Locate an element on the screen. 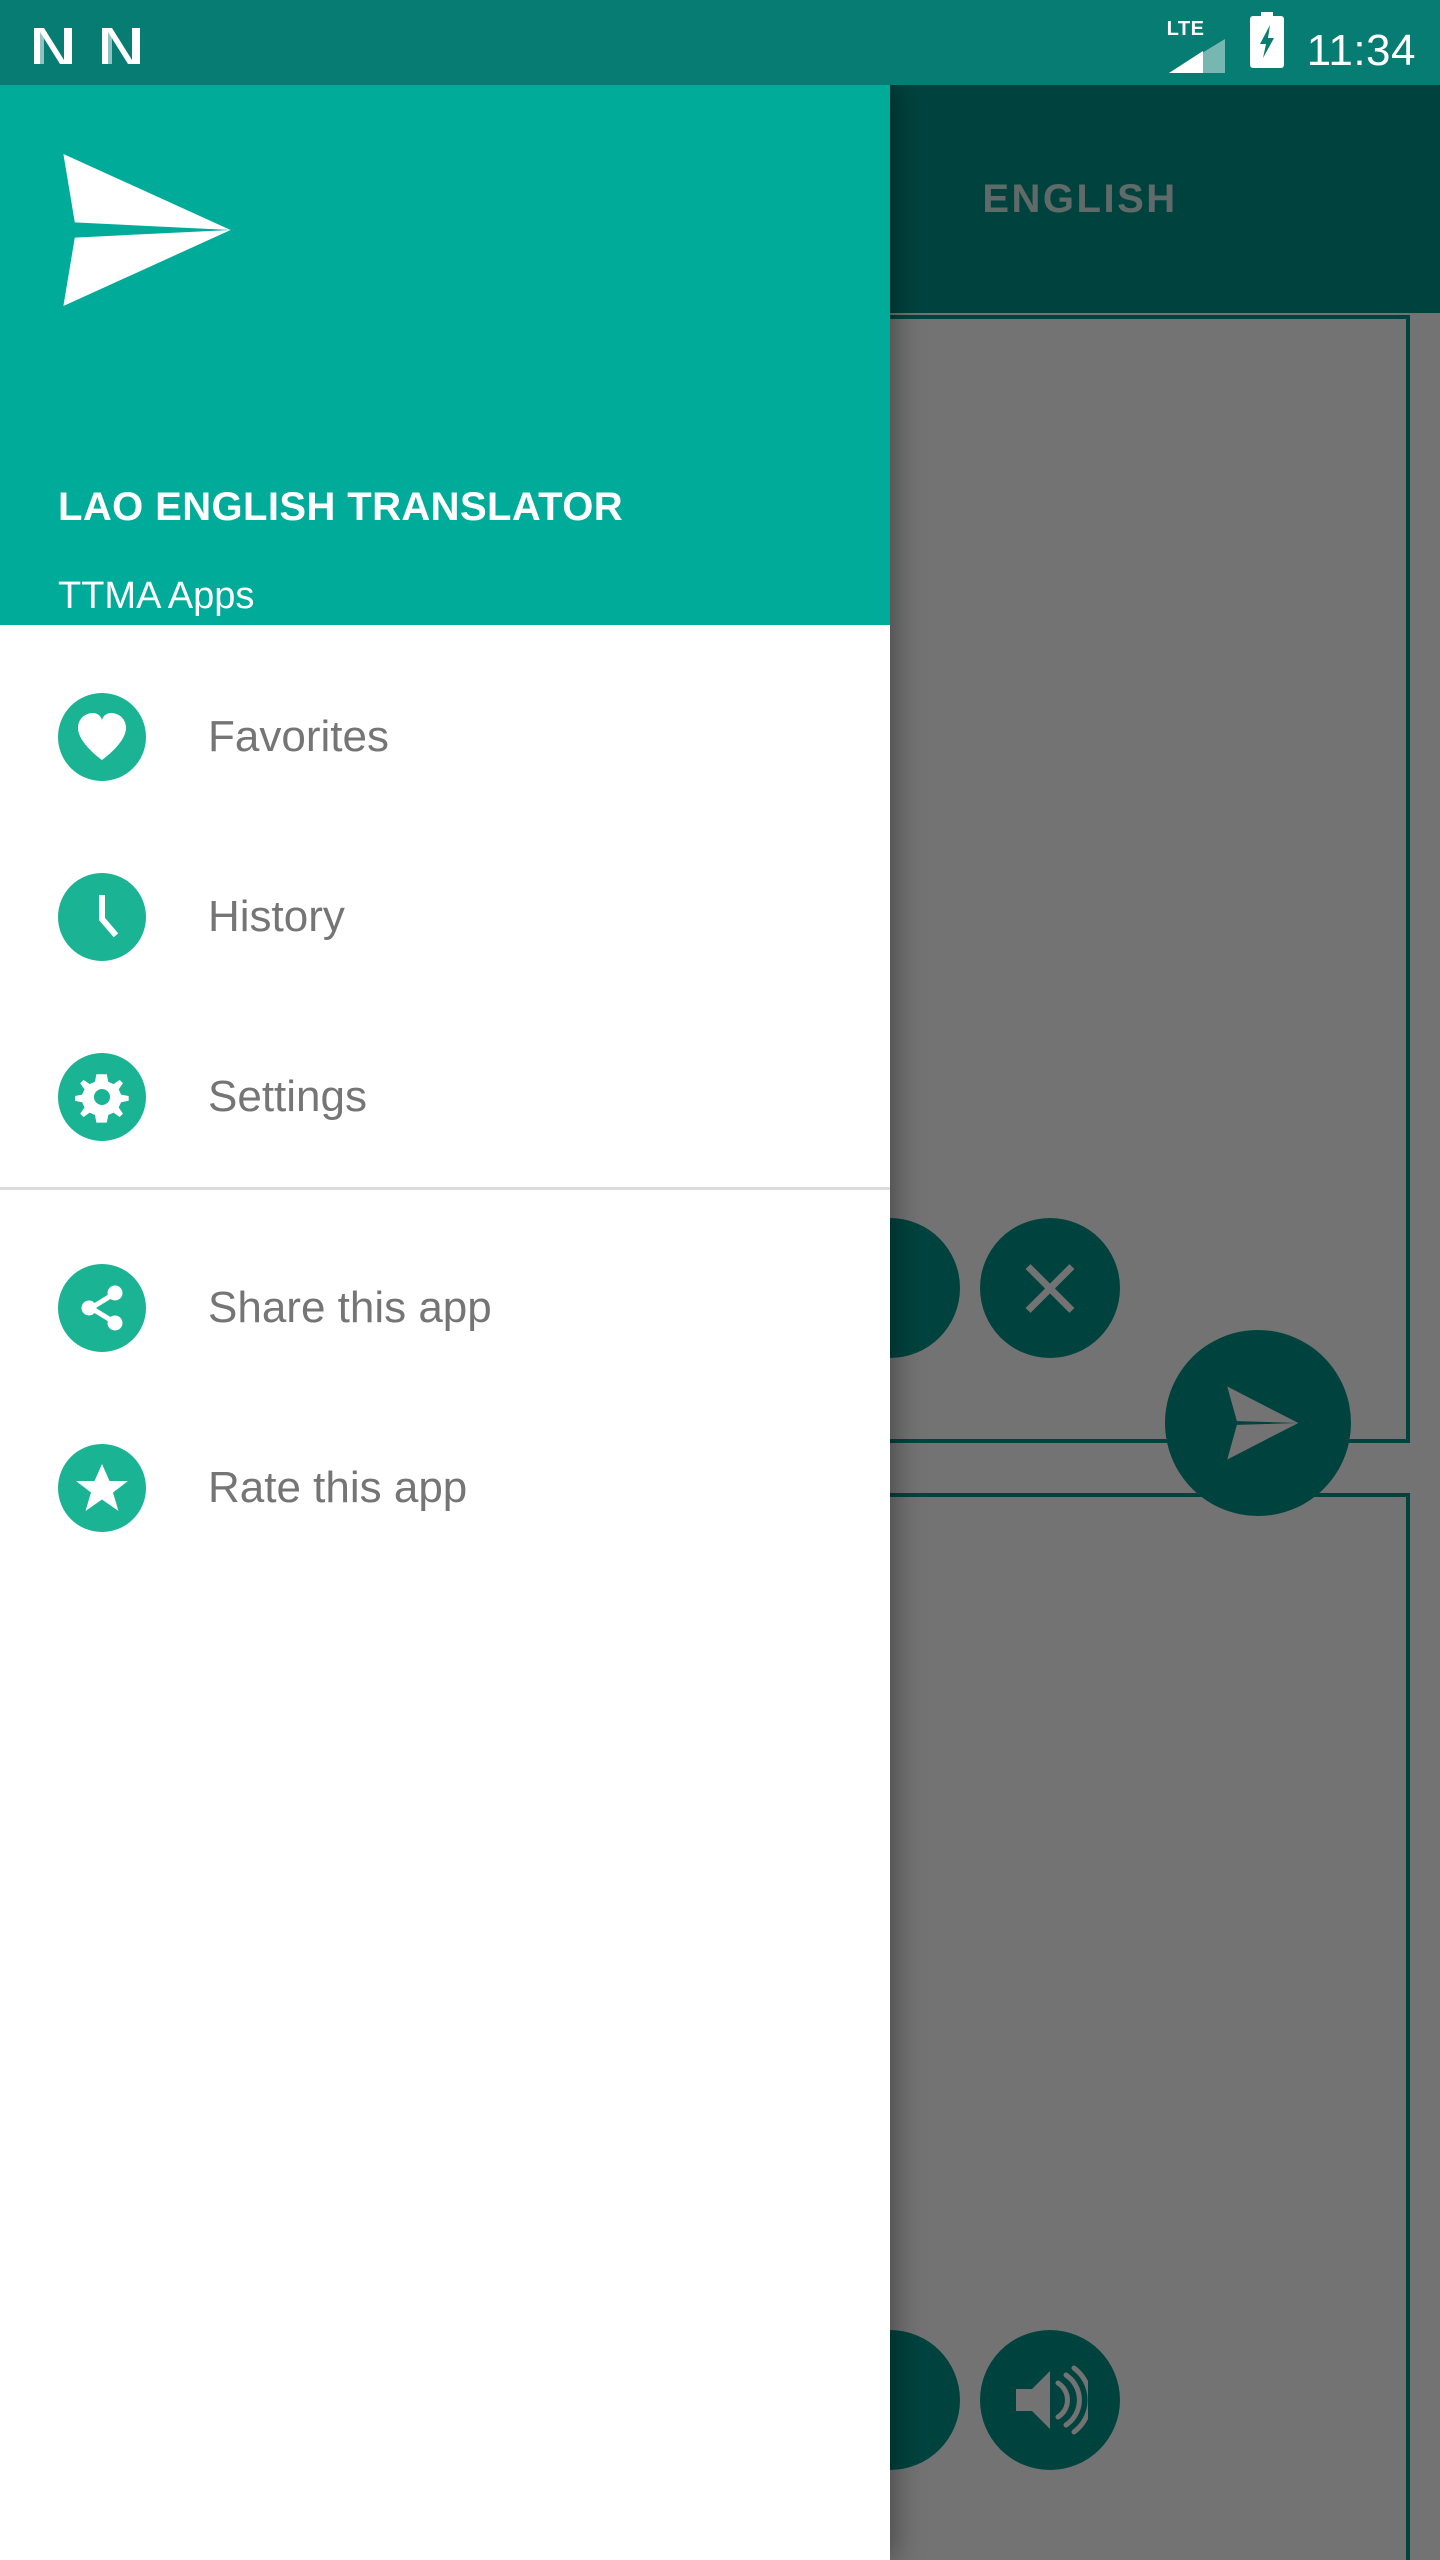 Image resolution: width=1440 pixels, height=2560 pixels. send-paper-plane-logo is located at coordinates (147, 230).